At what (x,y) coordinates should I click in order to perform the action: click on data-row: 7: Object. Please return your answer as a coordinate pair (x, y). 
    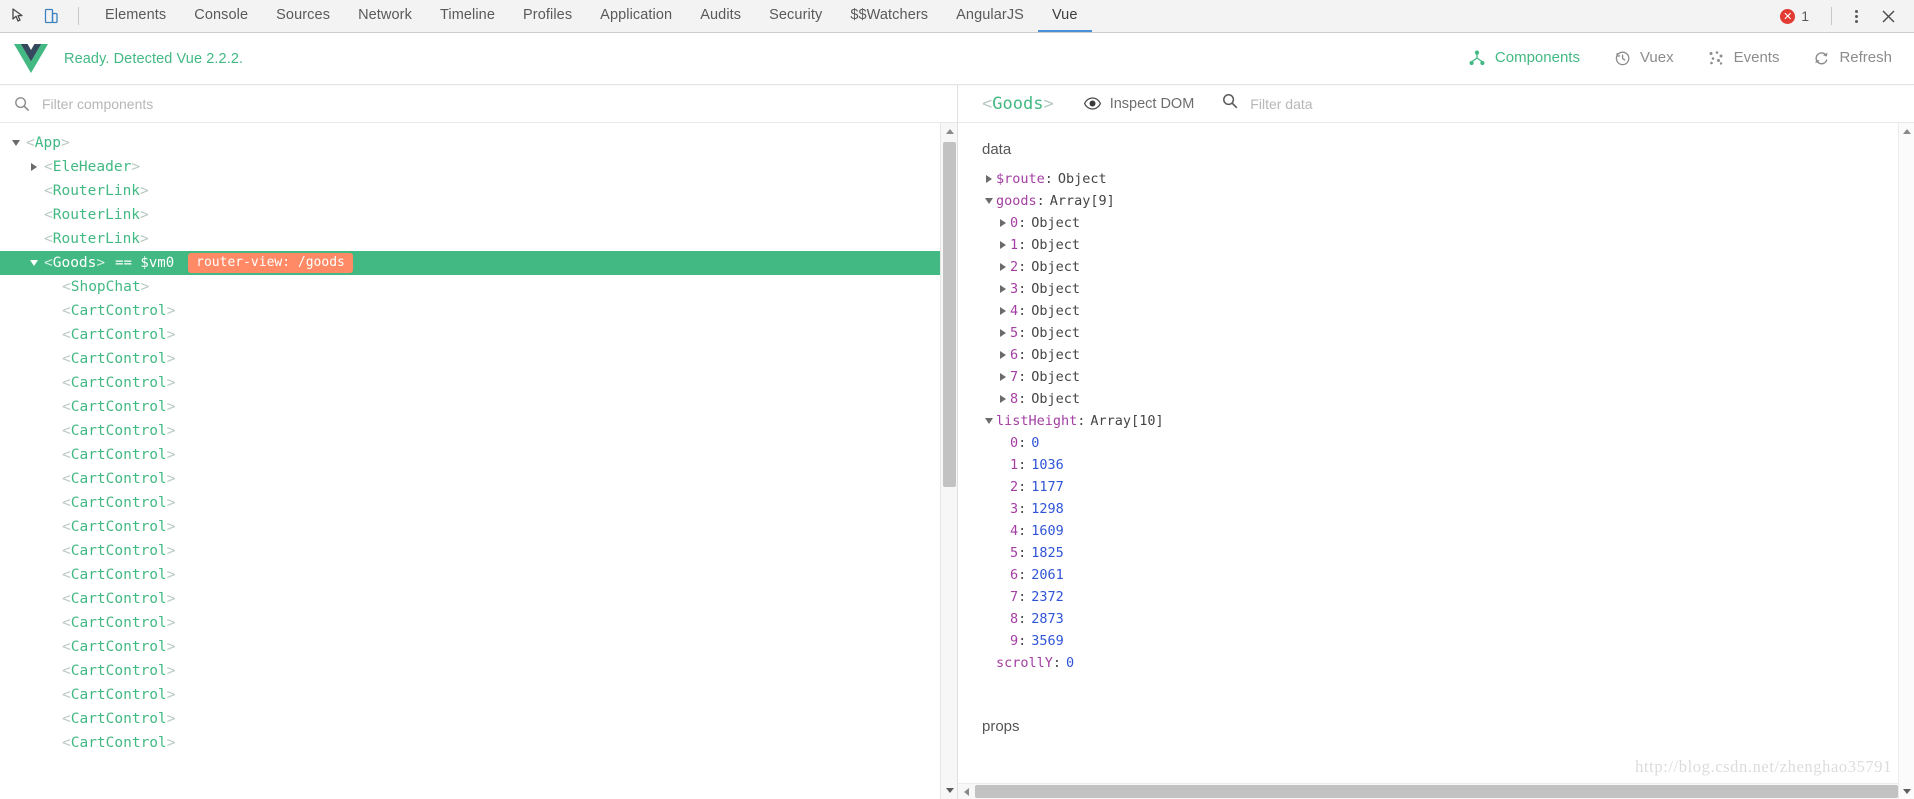
    Looking at the image, I should click on (1448, 377).